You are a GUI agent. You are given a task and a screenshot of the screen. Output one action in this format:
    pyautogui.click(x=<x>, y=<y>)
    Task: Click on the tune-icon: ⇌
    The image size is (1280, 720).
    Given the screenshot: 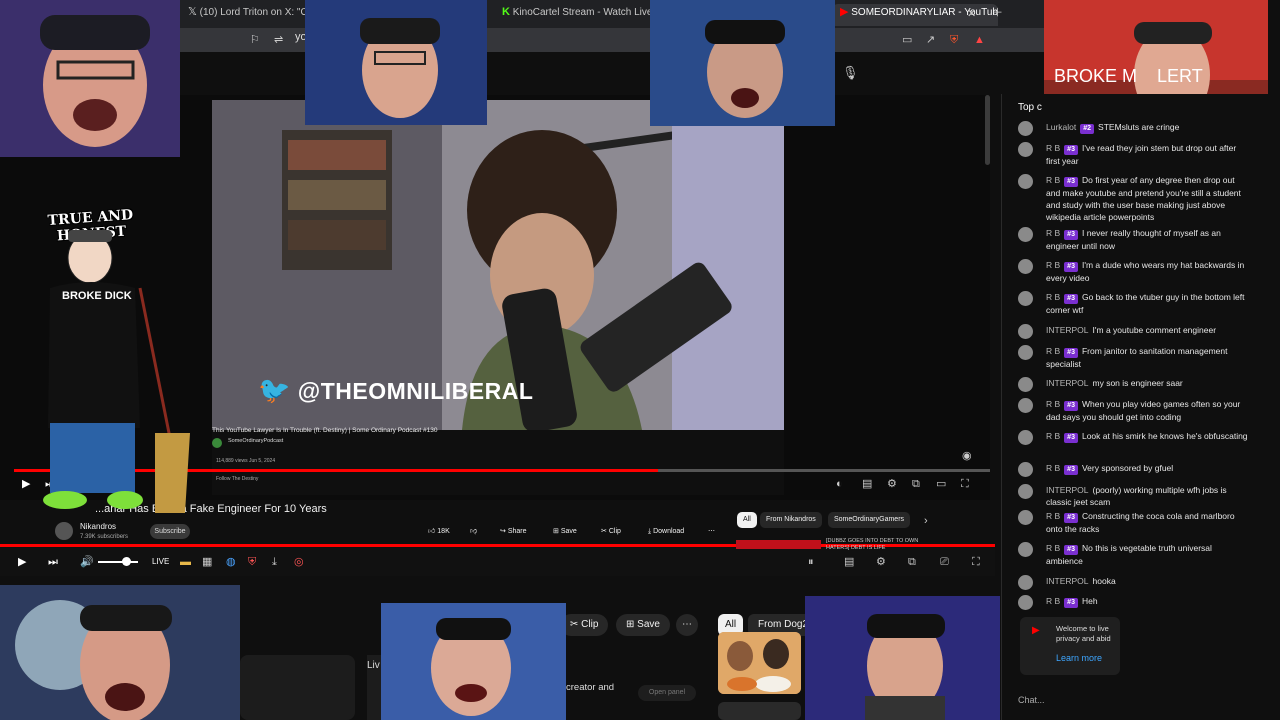 What is the action you would take?
    pyautogui.click(x=278, y=40)
    